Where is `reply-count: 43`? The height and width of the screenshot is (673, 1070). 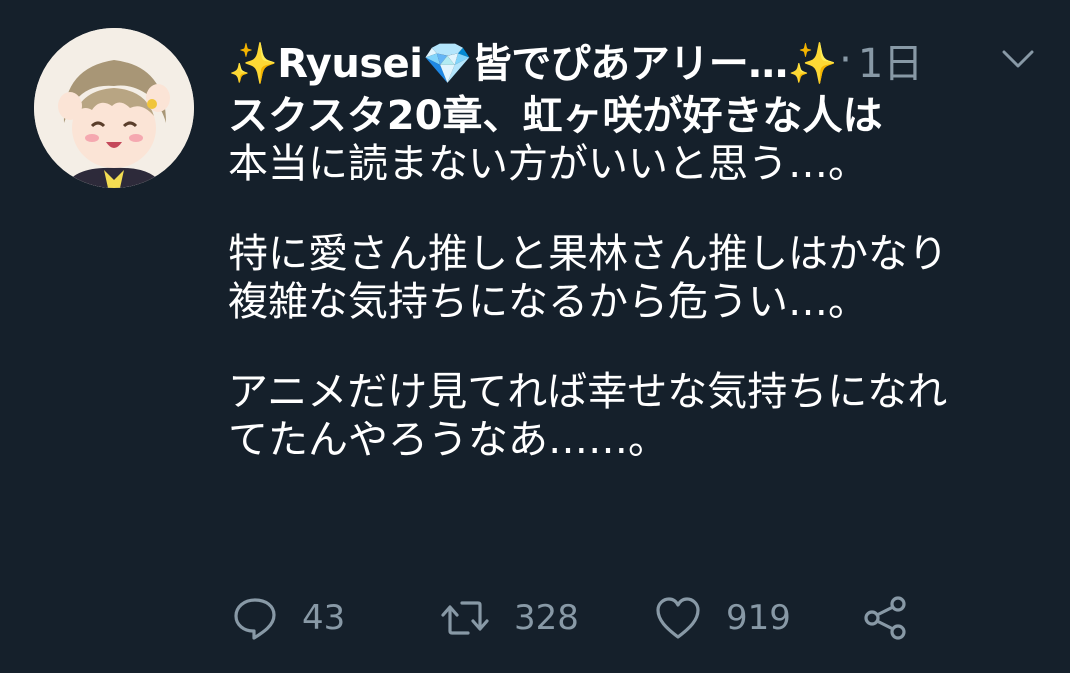 reply-count: 43 is located at coordinates (324, 618).